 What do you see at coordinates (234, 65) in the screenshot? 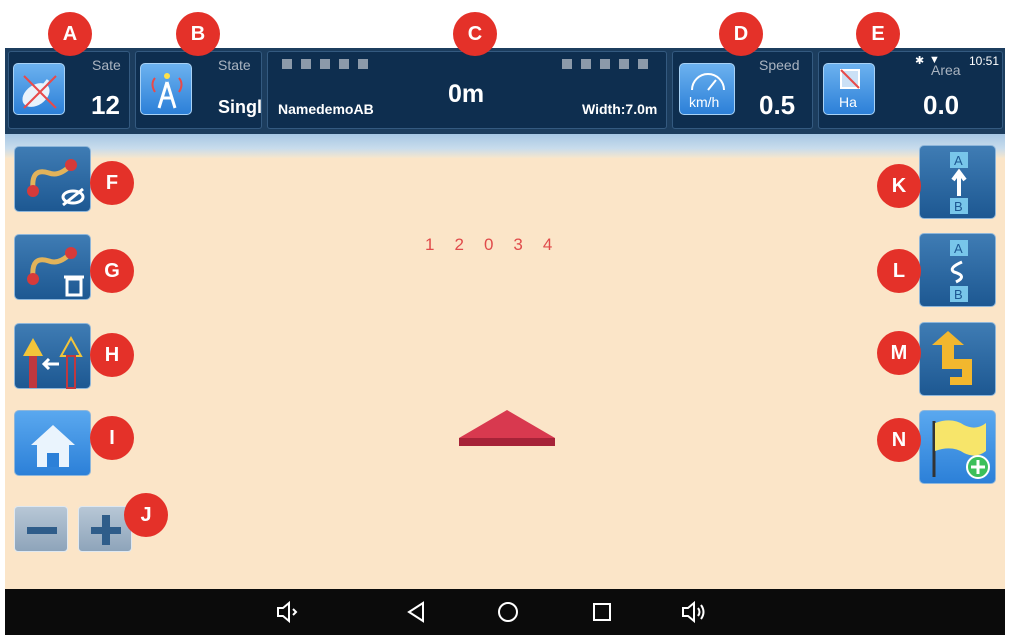
I see `state-label: State` at bounding box center [234, 65].